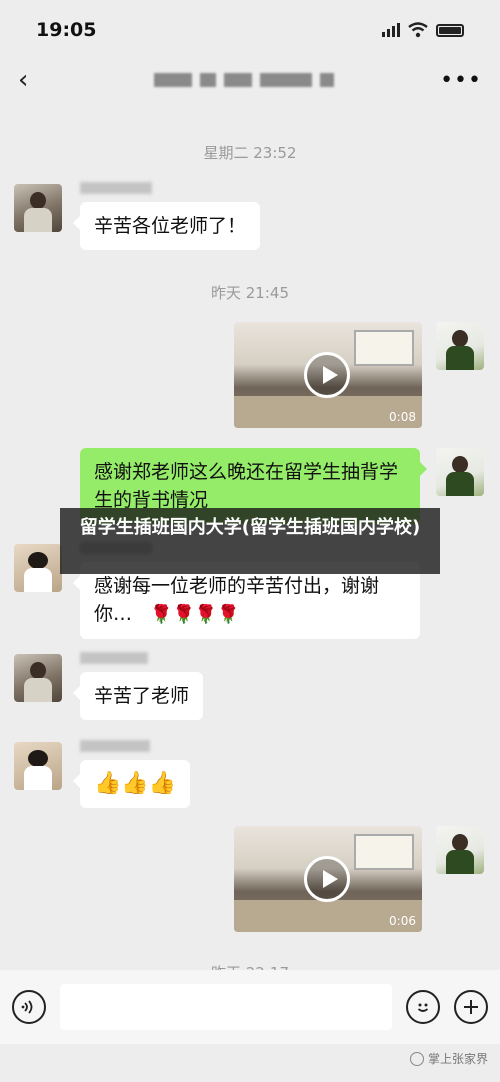 The width and height of the screenshot is (500, 1082). What do you see at coordinates (250, 30) in the screenshot?
I see `status-bar: 19:05` at bounding box center [250, 30].